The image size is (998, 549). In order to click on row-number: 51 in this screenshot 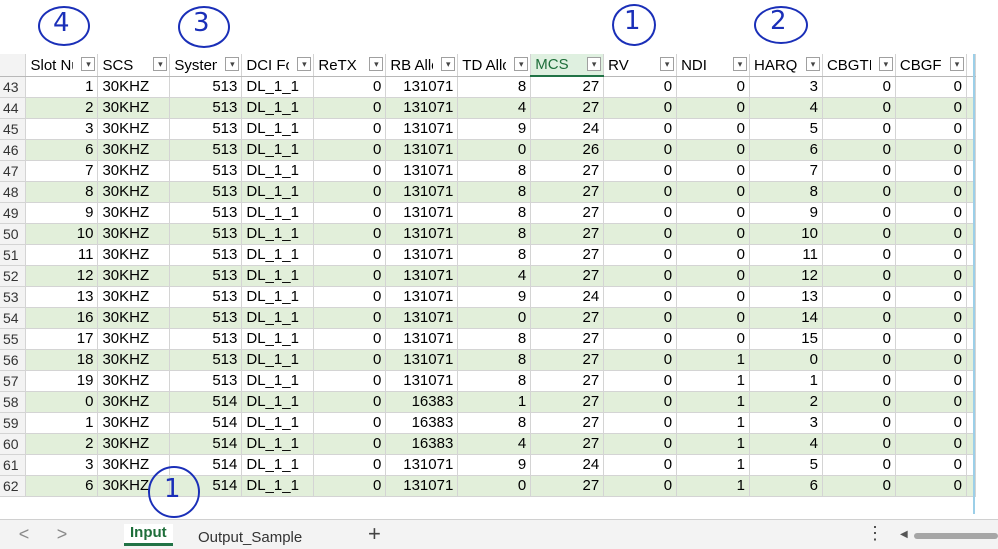, I will do `click(13, 255)`.